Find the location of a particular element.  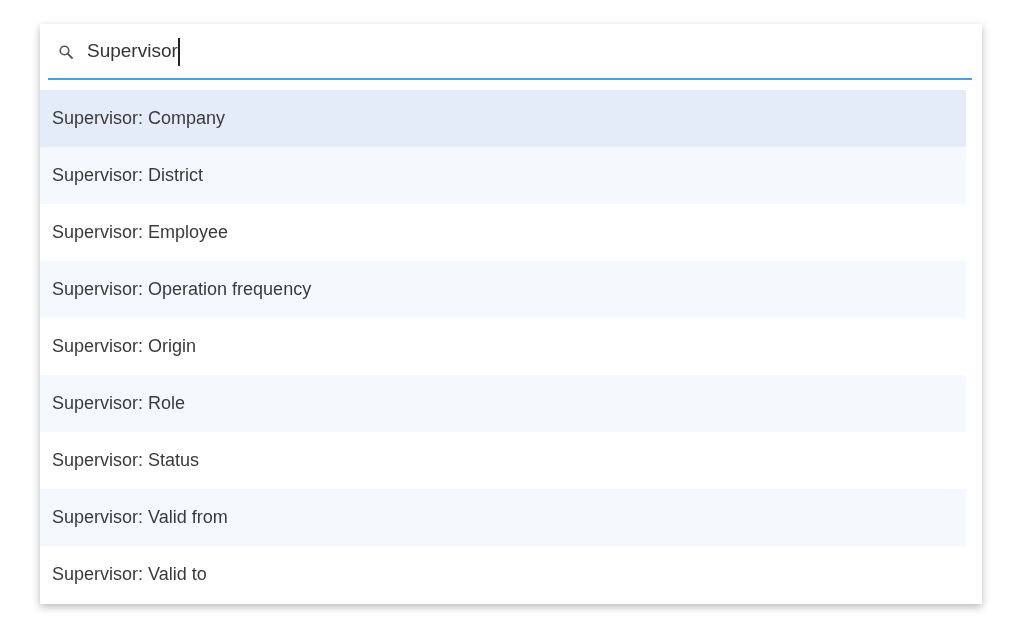

result-item: Supervisor: Role is located at coordinates (503, 403).